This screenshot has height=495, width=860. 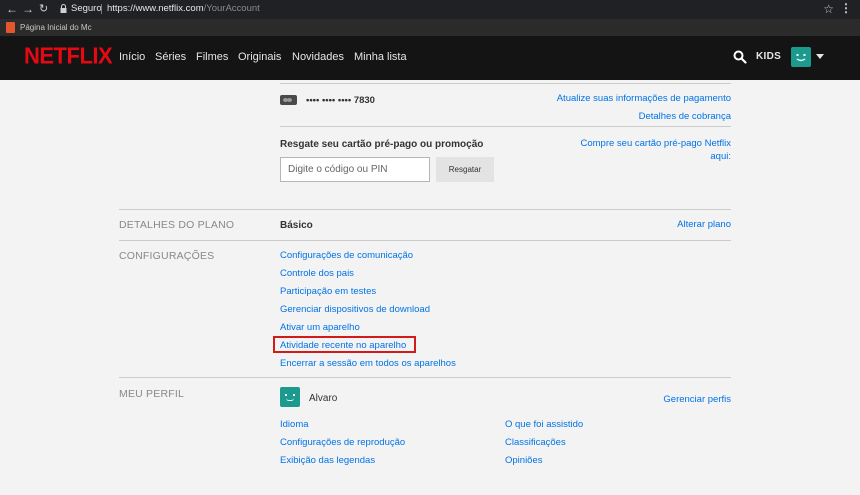 I want to click on address-separator, so click(x=101, y=9).